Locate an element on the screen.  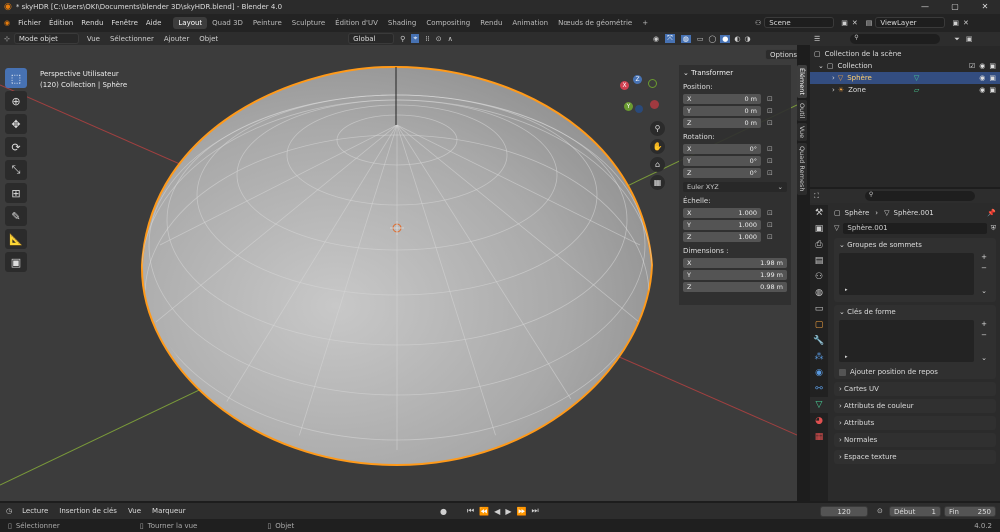
remove-shape-key-icon: − is located at coordinates (984, 335).